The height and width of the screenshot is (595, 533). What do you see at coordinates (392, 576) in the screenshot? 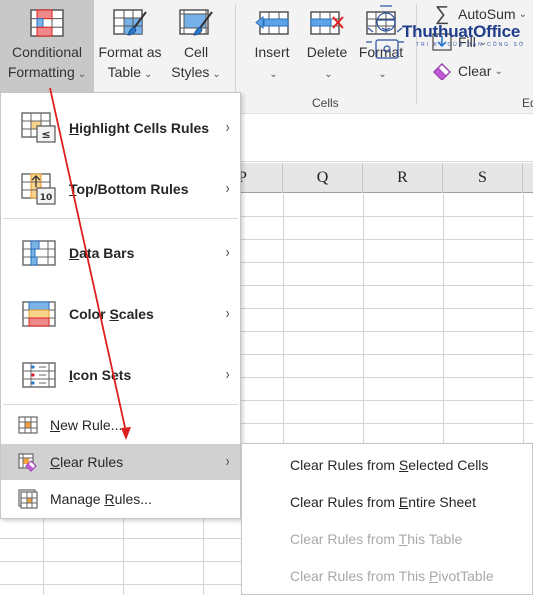
I see `submenu-item-clear-this-pivottable: Clear Rules from This PivotTable` at bounding box center [392, 576].